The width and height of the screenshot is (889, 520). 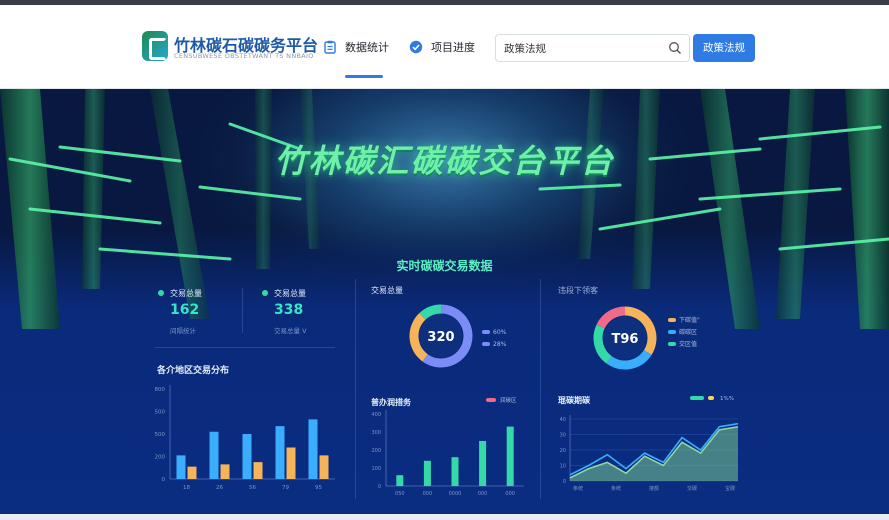 What do you see at coordinates (654, 488) in the screenshot?
I see `x-tick-label: 接额` at bounding box center [654, 488].